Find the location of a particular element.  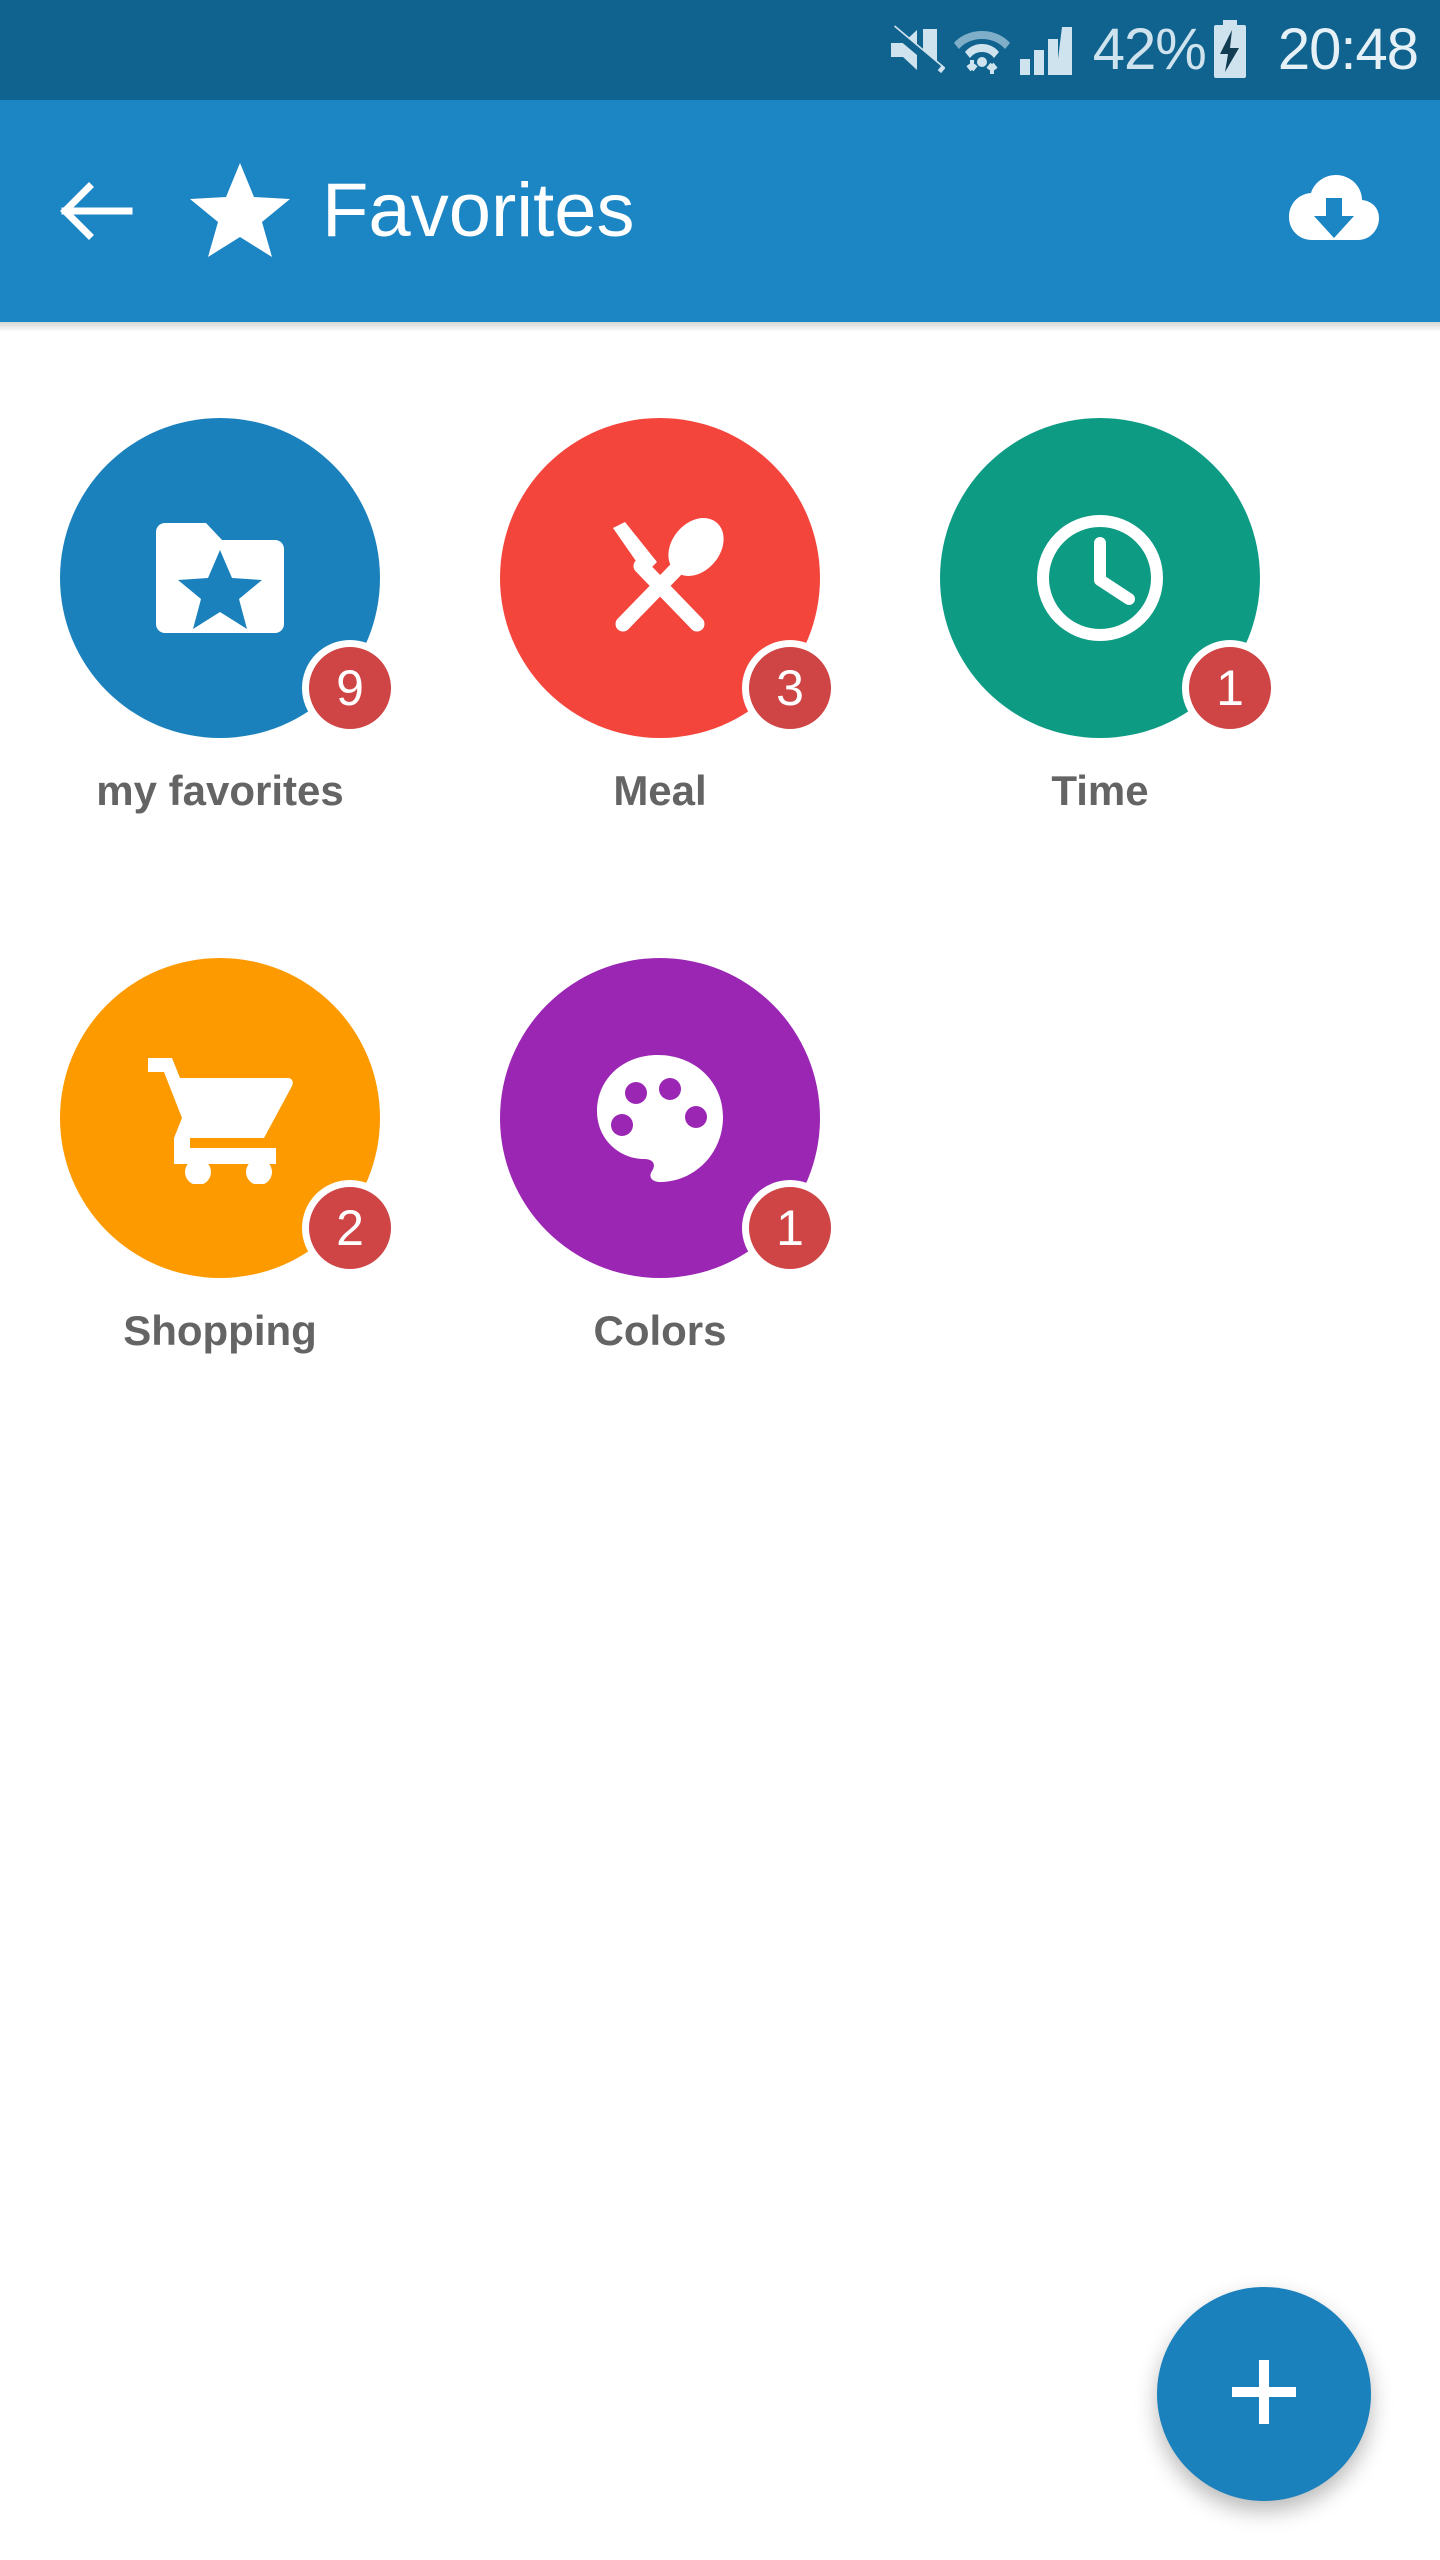

app-bar: Favorites is located at coordinates (720, 211).